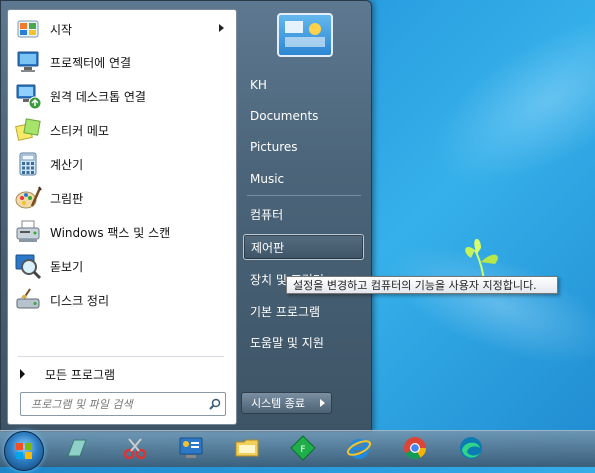 The height and width of the screenshot is (473, 595). Describe the element at coordinates (28, 198) in the screenshot. I see `paint-icon` at that location.